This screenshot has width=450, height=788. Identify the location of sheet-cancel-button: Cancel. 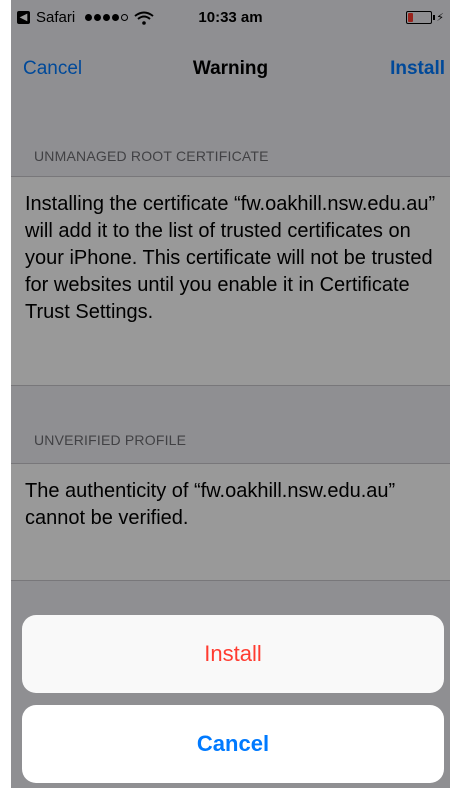
(233, 744).